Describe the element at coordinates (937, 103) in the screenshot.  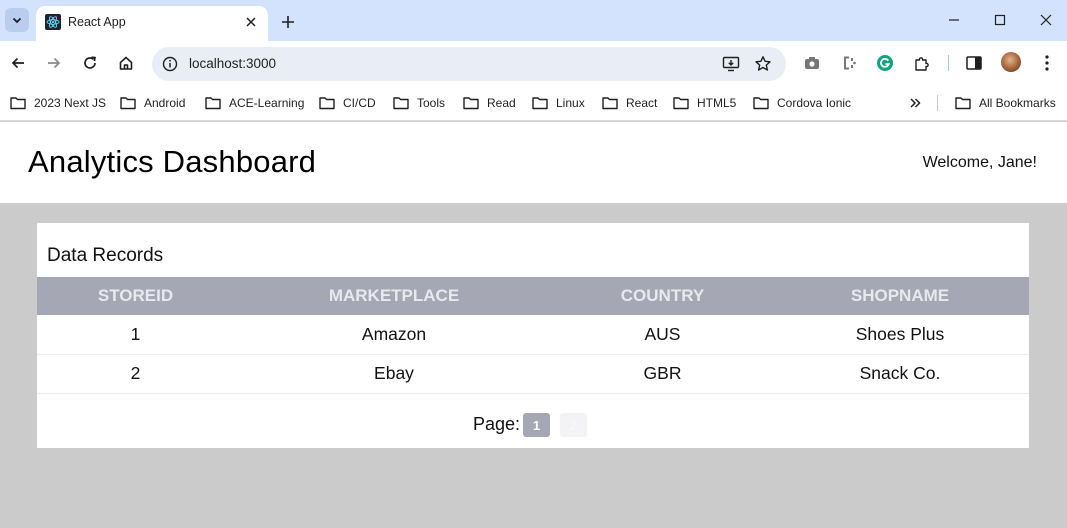
I see `bookmarks-divider` at that location.